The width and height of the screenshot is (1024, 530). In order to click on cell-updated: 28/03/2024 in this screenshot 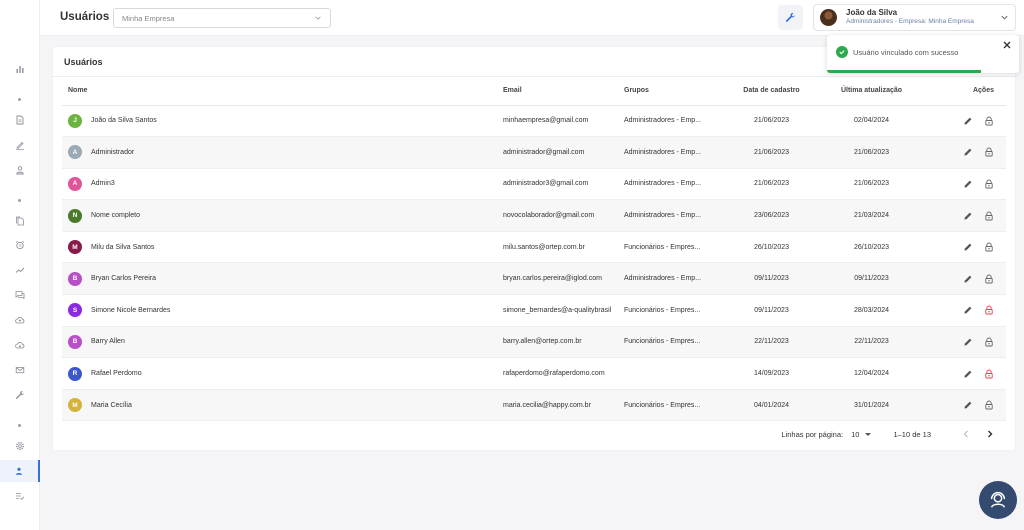, I will do `click(871, 310)`.